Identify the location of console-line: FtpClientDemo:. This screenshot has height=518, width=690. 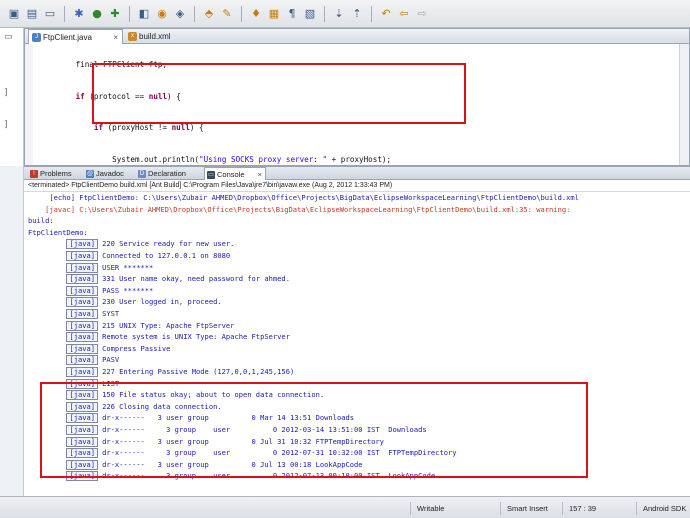
(58, 232).